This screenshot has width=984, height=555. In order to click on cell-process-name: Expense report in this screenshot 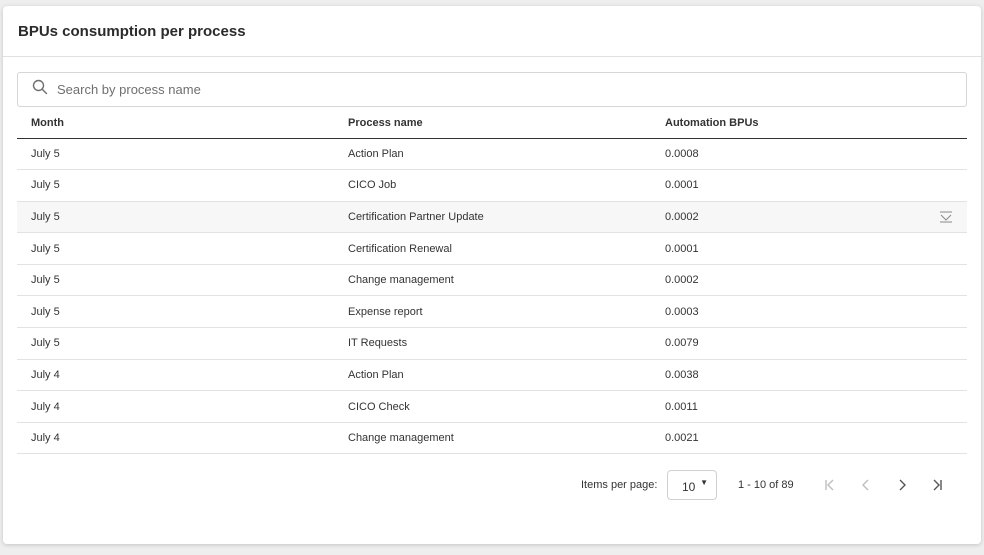, I will do `click(506, 312)`.